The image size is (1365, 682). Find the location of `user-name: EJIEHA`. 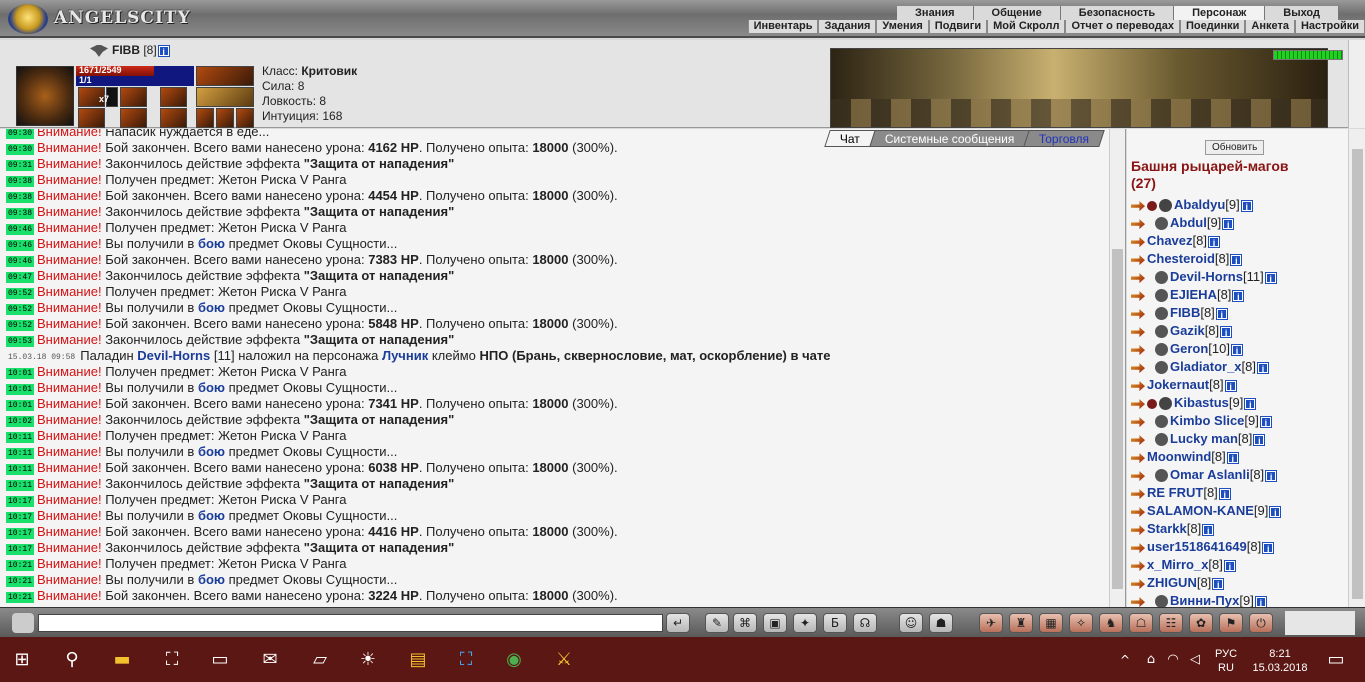

user-name: EJIEHA is located at coordinates (1193, 294).